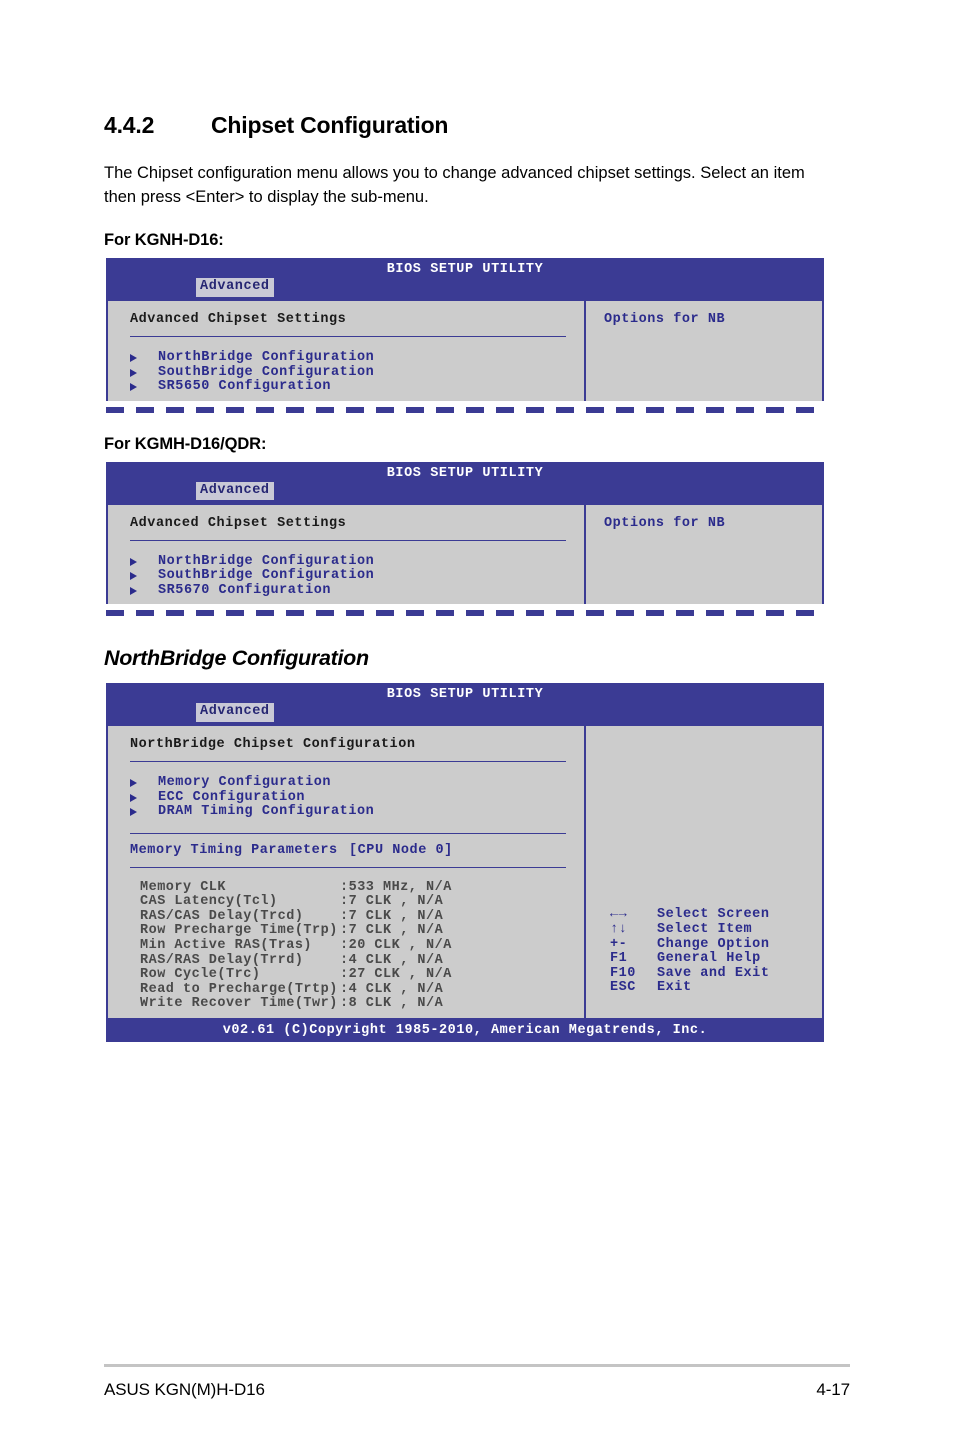 This screenshot has height=1438, width=954. Describe the element at coordinates (619, 930) in the screenshot. I see `key-arrows-up-down-icon: ↑↓` at that location.